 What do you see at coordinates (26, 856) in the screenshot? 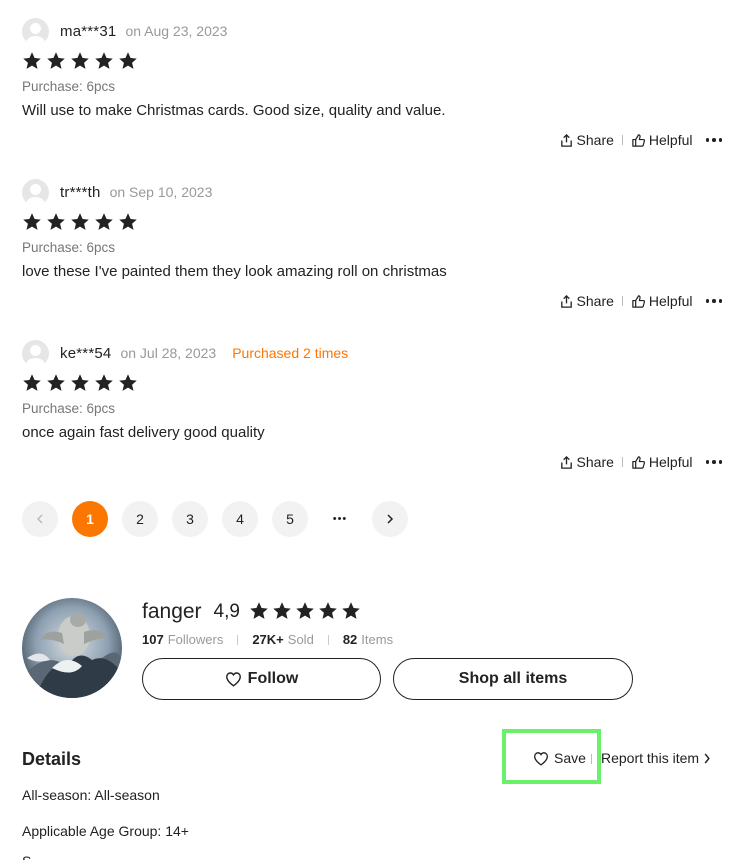
I see `detail-row: S` at bounding box center [26, 856].